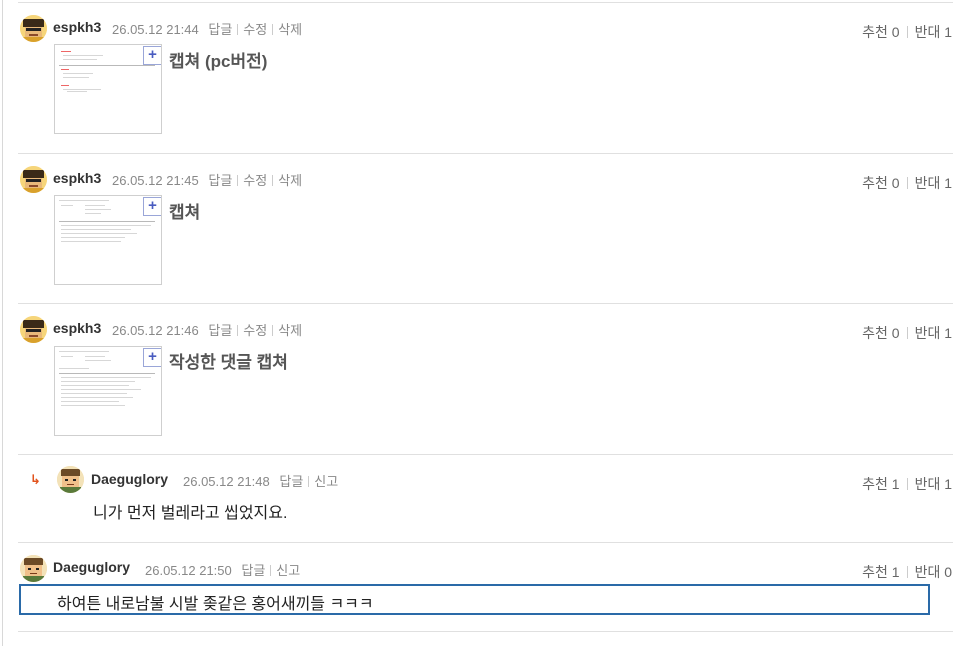 The image size is (962, 646). I want to click on comment-datetime: 26.05.12 21:44, so click(155, 29).